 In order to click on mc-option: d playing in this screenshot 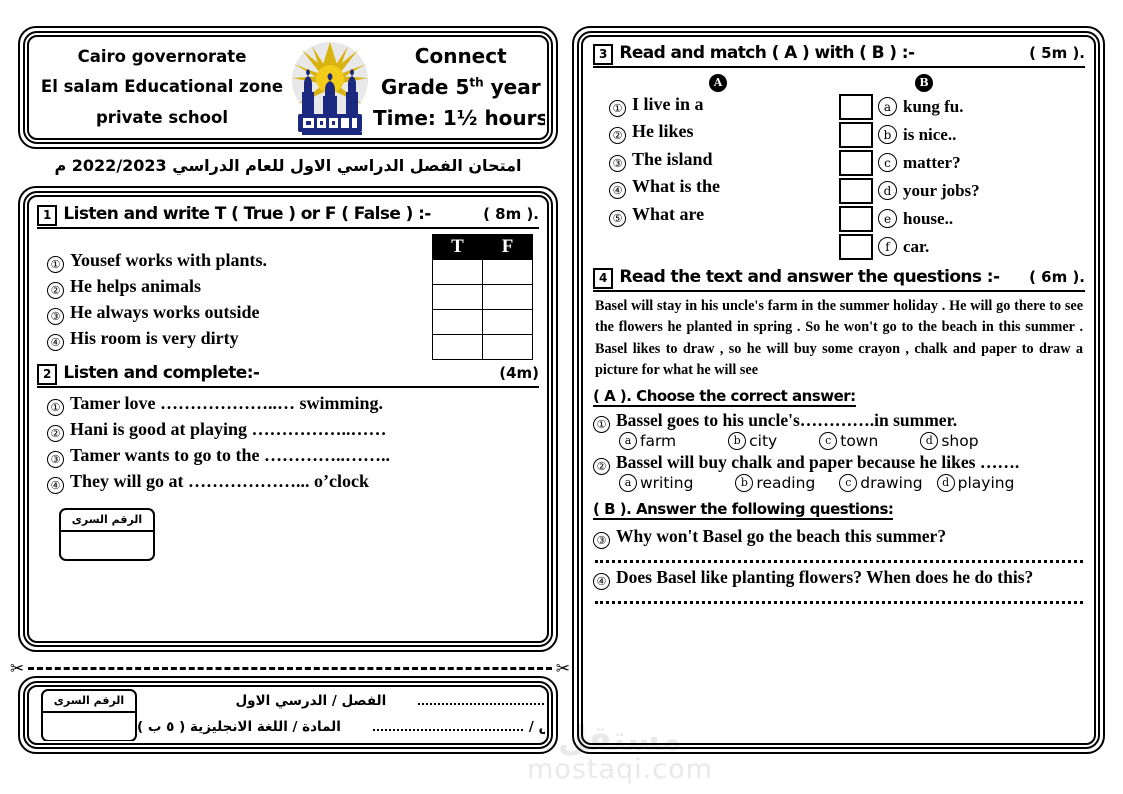, I will do `click(975, 482)`.